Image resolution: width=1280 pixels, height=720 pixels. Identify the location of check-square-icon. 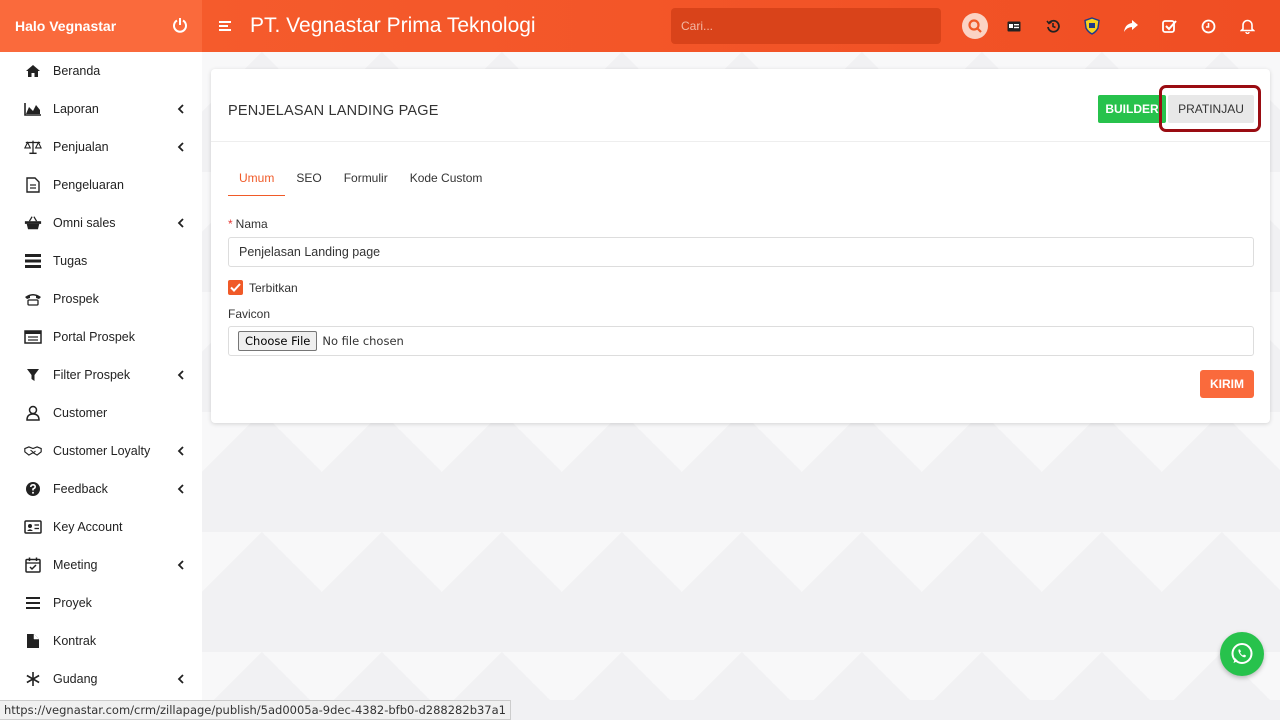
(1169, 26).